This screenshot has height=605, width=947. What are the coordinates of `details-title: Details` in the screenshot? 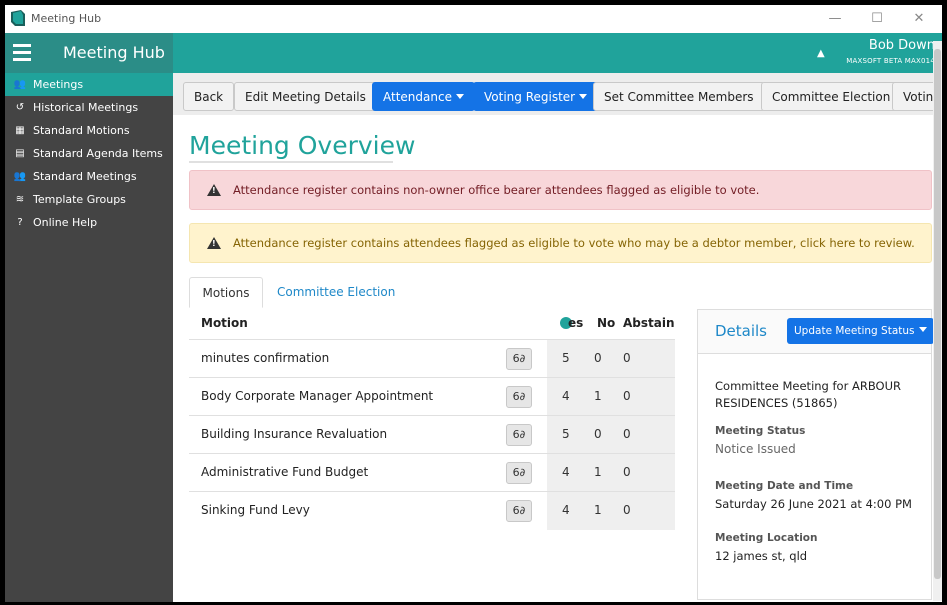 It's located at (741, 331).